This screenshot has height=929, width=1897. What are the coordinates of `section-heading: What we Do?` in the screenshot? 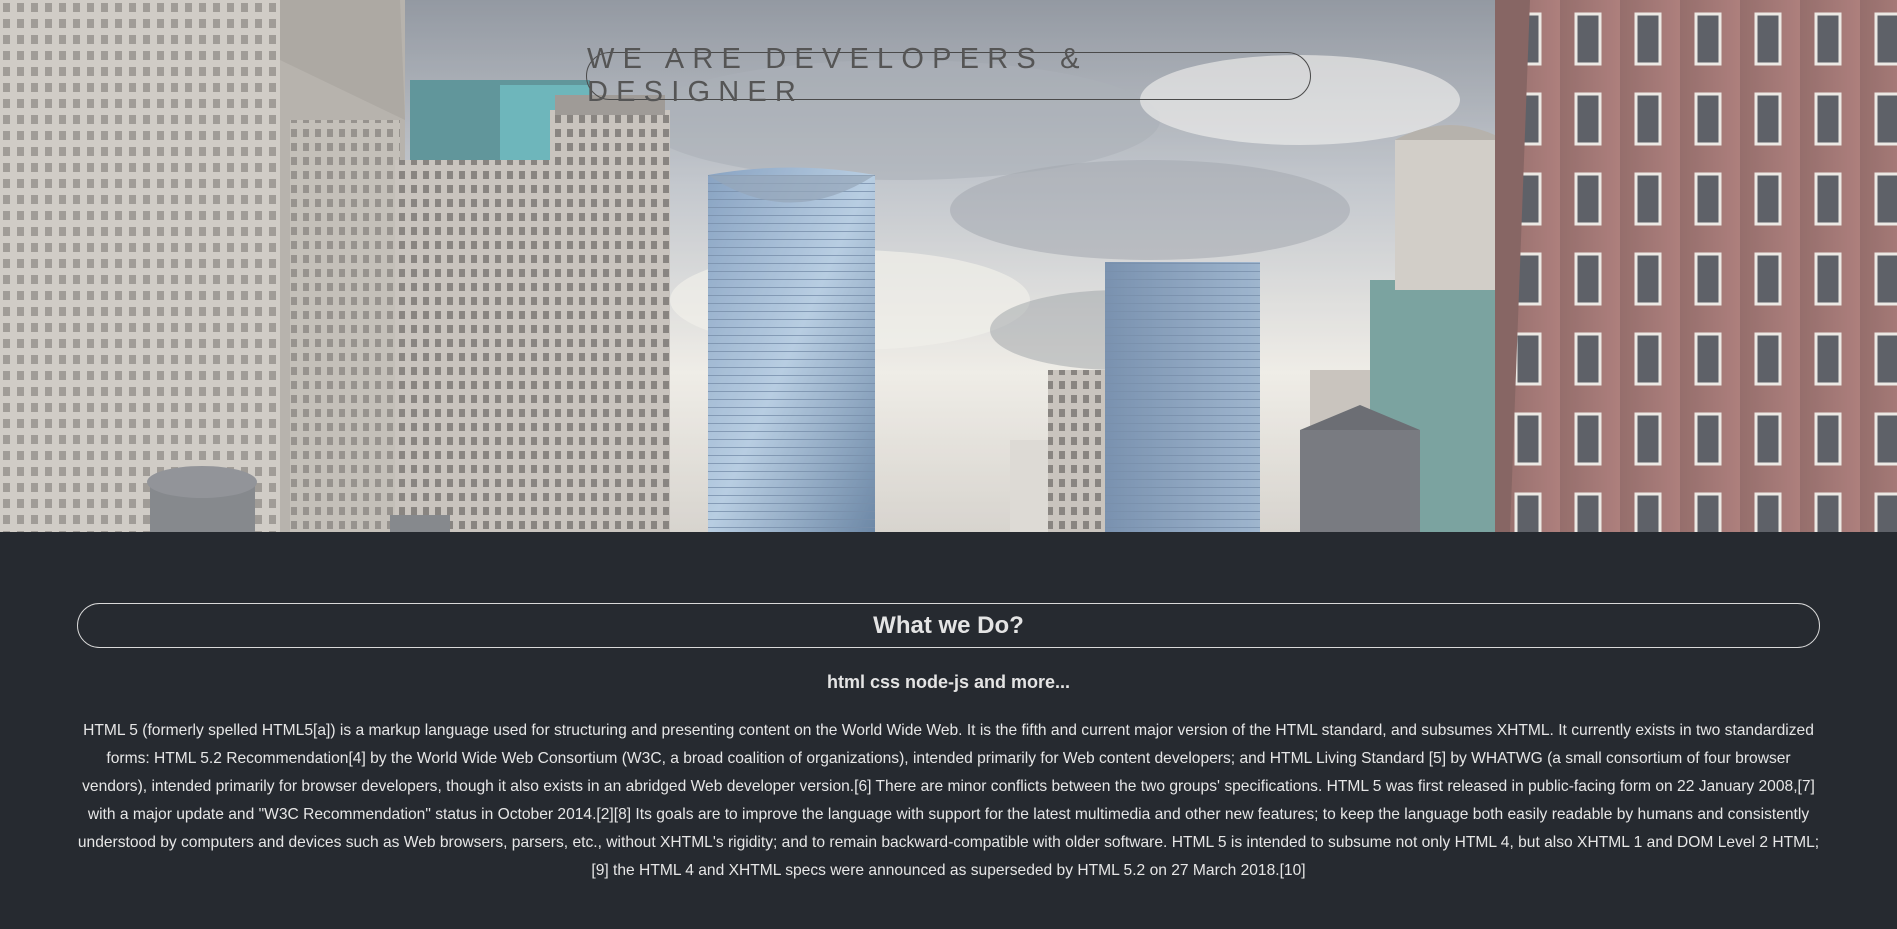 It's located at (948, 625).